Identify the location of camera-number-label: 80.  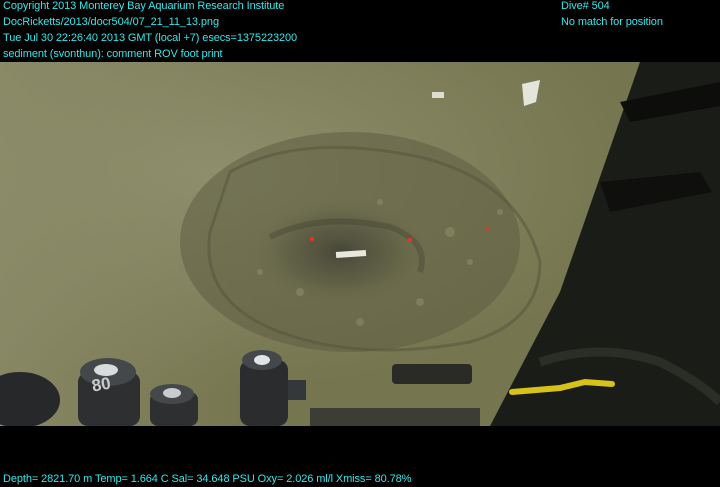
(101, 385).